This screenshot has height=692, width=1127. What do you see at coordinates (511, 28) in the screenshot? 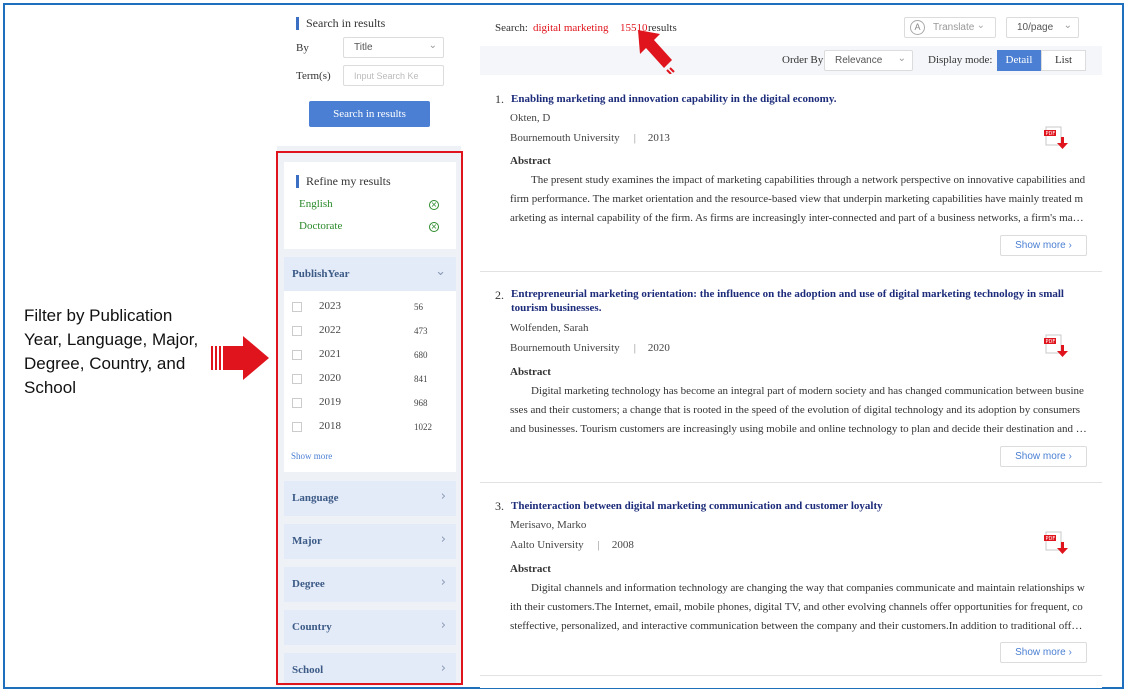
I see `search-label: Search:` at bounding box center [511, 28].